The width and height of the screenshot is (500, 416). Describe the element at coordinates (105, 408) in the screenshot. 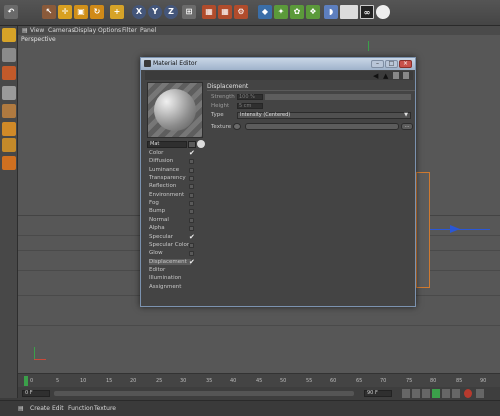

I see `menu-texture: Texture` at that location.